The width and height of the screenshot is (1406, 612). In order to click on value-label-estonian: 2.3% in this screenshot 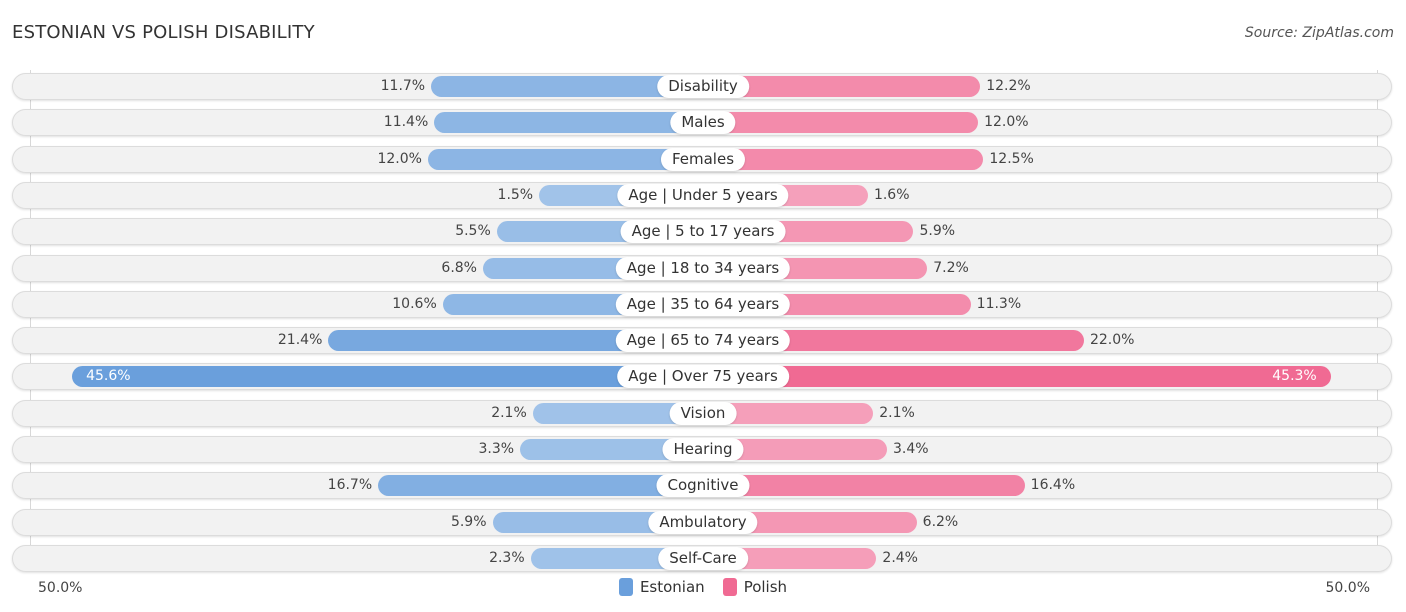, I will do `click(507, 557)`.